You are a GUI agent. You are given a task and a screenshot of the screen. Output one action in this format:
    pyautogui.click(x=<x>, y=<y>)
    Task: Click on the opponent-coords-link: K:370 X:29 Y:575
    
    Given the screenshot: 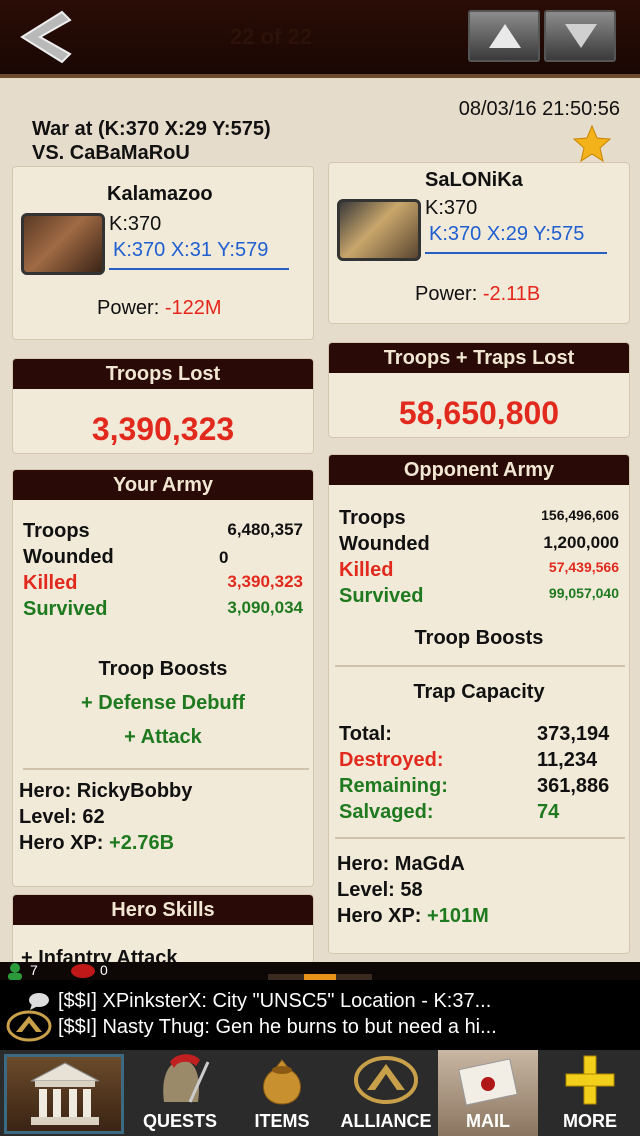 What is the action you would take?
    pyautogui.click(x=516, y=238)
    